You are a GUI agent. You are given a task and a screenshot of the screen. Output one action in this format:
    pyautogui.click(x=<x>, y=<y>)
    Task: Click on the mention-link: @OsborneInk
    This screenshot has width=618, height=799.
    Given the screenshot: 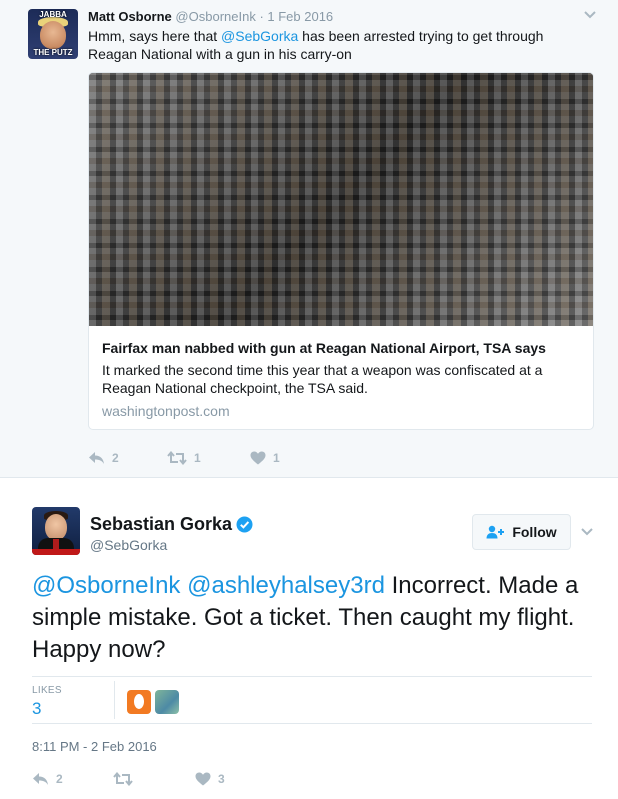 What is the action you would take?
    pyautogui.click(x=106, y=585)
    